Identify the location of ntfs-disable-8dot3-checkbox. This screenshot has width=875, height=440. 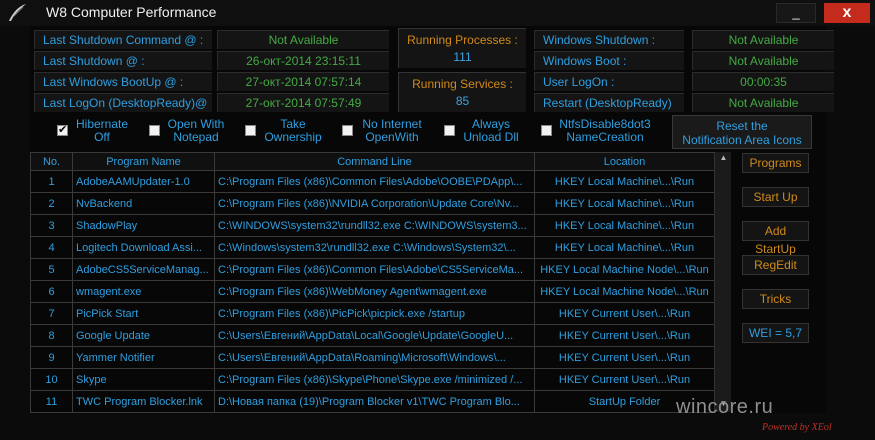
(546, 130).